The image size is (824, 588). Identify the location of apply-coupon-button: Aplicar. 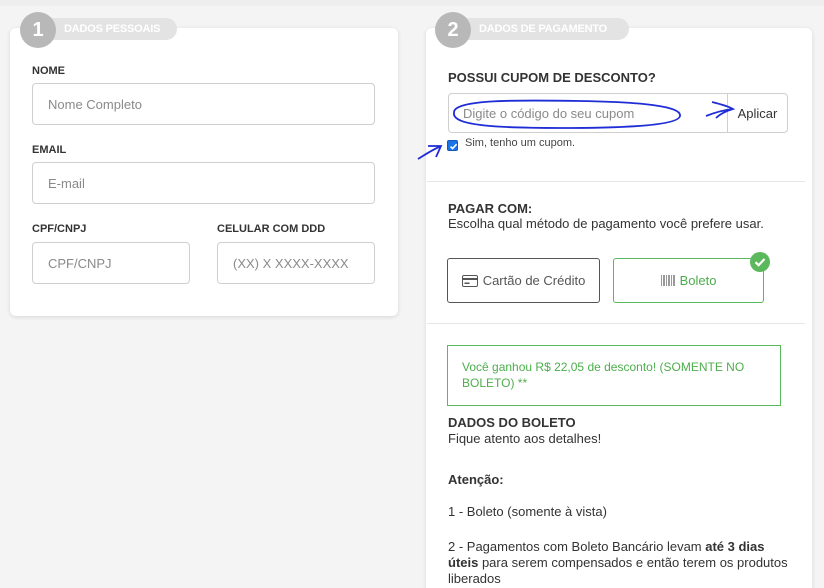
(757, 113).